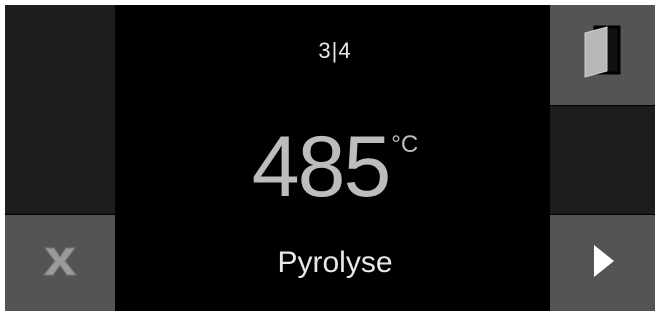  I want to click on x-icon, so click(60, 263).